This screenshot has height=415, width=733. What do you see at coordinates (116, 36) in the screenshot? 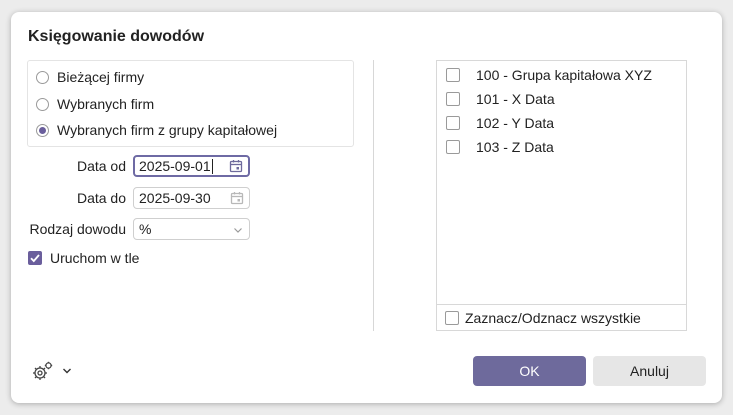
I see `dialog-title: Księgowanie dowodów` at bounding box center [116, 36].